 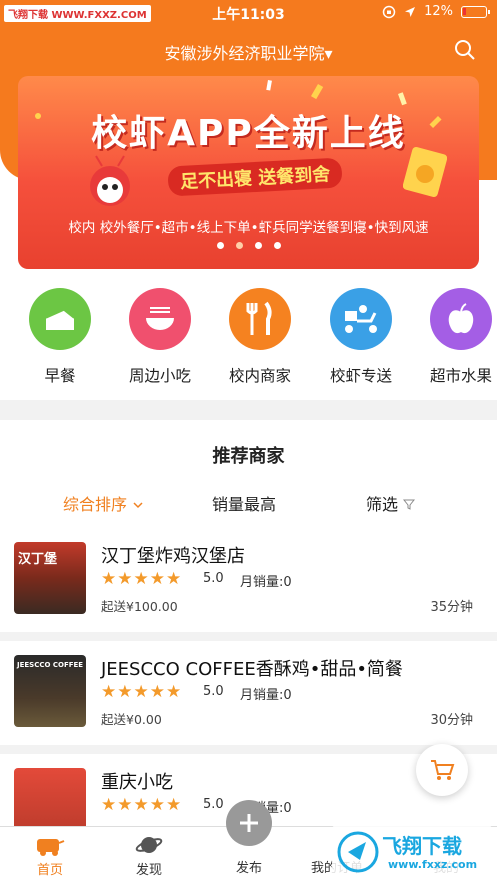 I want to click on recommended-section: 推荐商家 综合排序 销量最高 筛选, so click(x=248, y=475).